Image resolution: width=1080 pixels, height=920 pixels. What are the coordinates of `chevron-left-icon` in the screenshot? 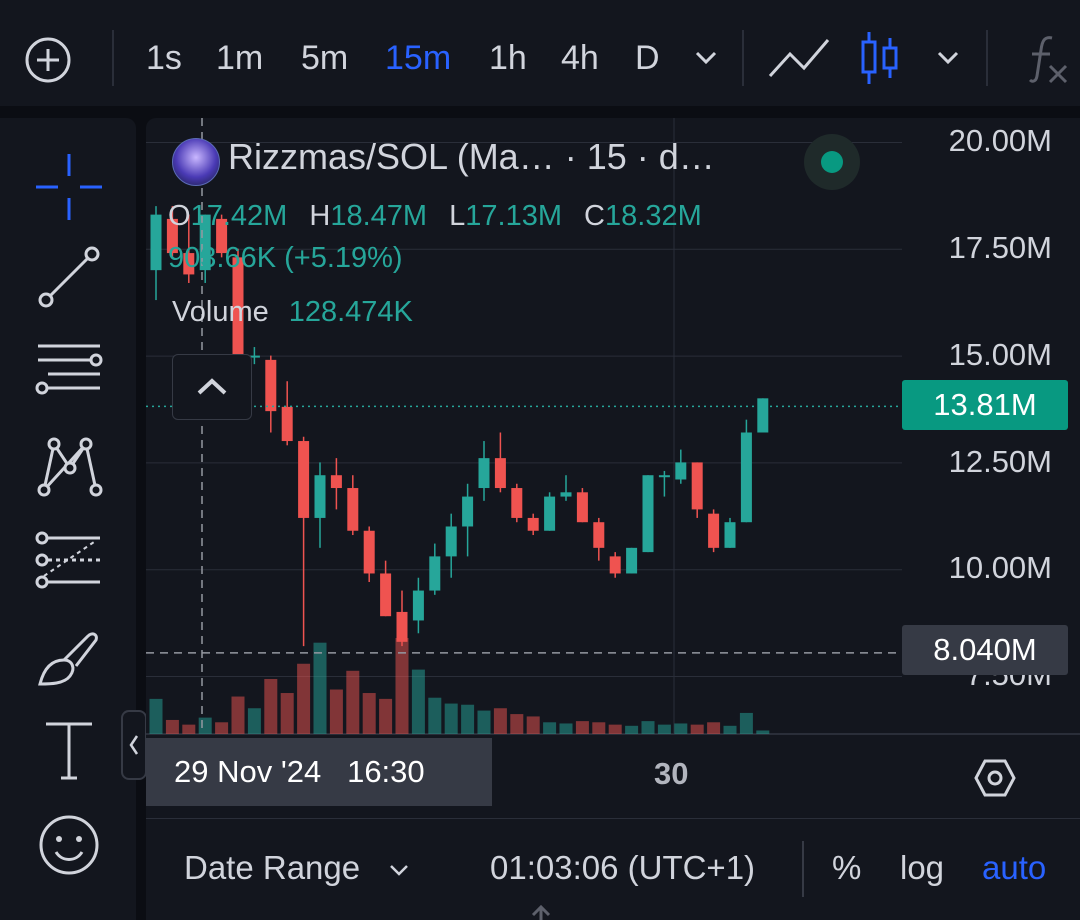 It's located at (134, 745).